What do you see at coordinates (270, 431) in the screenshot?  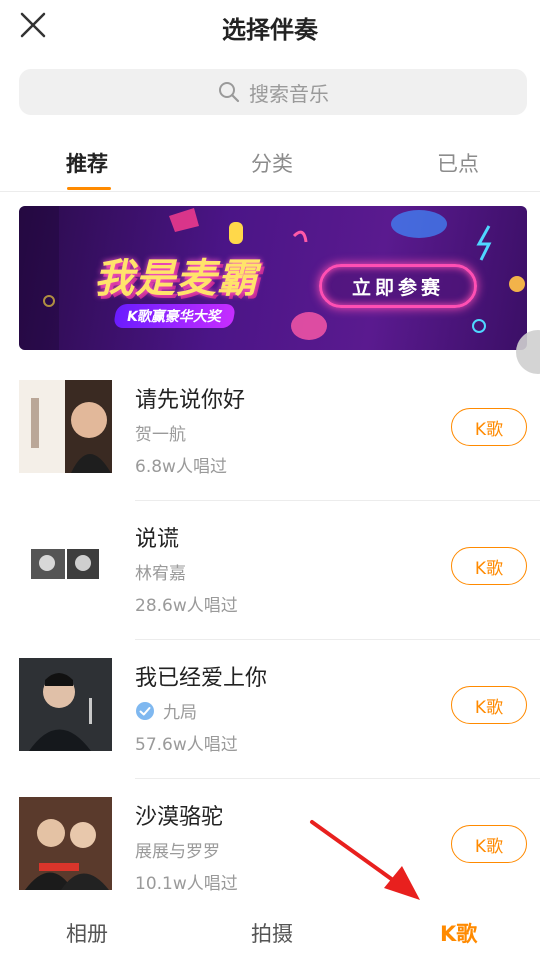 I see `song-row: 请先说你好 贺一航 6.8w人唱过 K歌` at bounding box center [270, 431].